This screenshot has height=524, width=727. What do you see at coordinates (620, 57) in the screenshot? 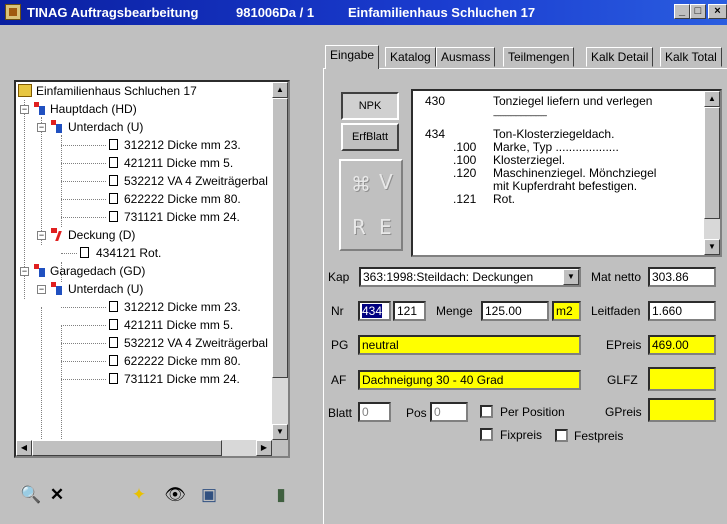
I see `tab-kalk-detail: Kalk Detail` at bounding box center [620, 57].